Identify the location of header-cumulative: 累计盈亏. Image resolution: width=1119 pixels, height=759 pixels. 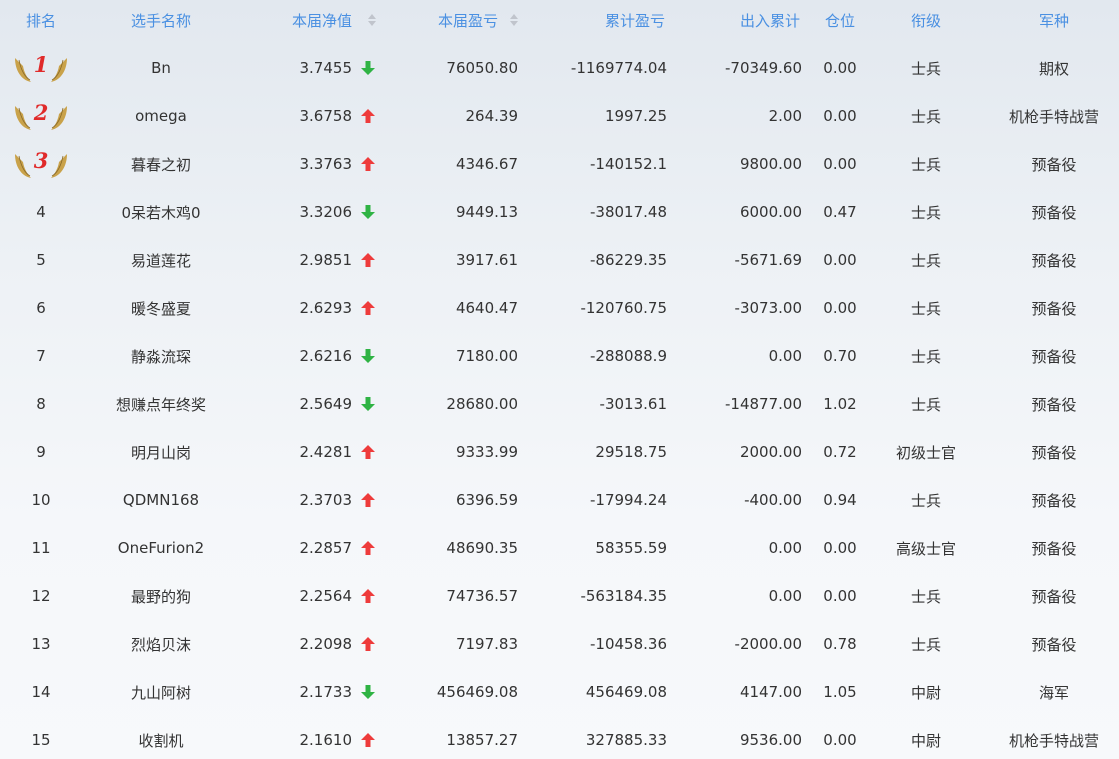
(634, 20).